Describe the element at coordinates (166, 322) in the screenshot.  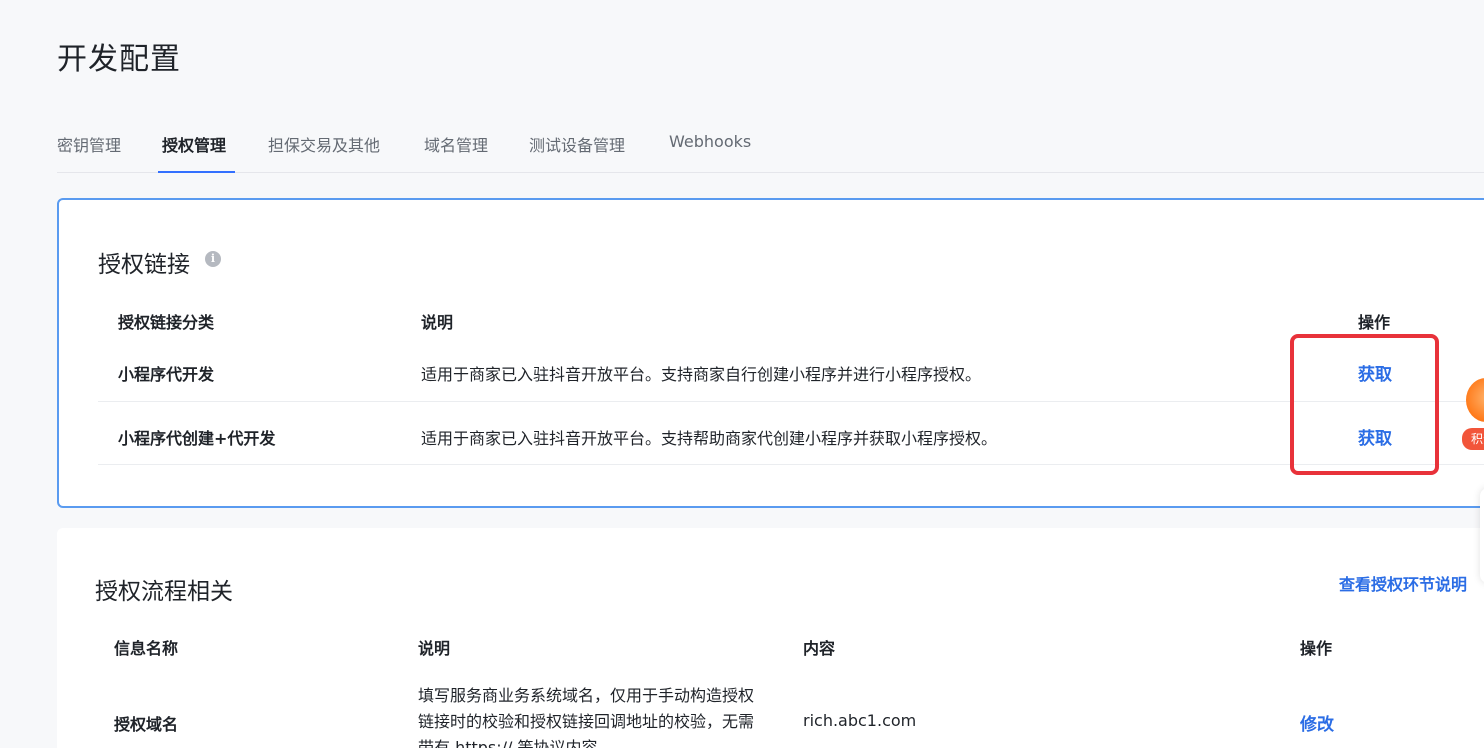
I see `header-category: 授权链接分类` at that location.